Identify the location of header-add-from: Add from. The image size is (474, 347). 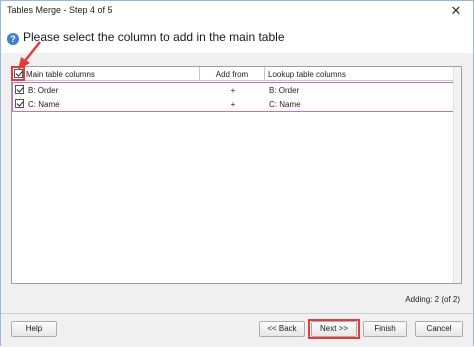
(232, 74).